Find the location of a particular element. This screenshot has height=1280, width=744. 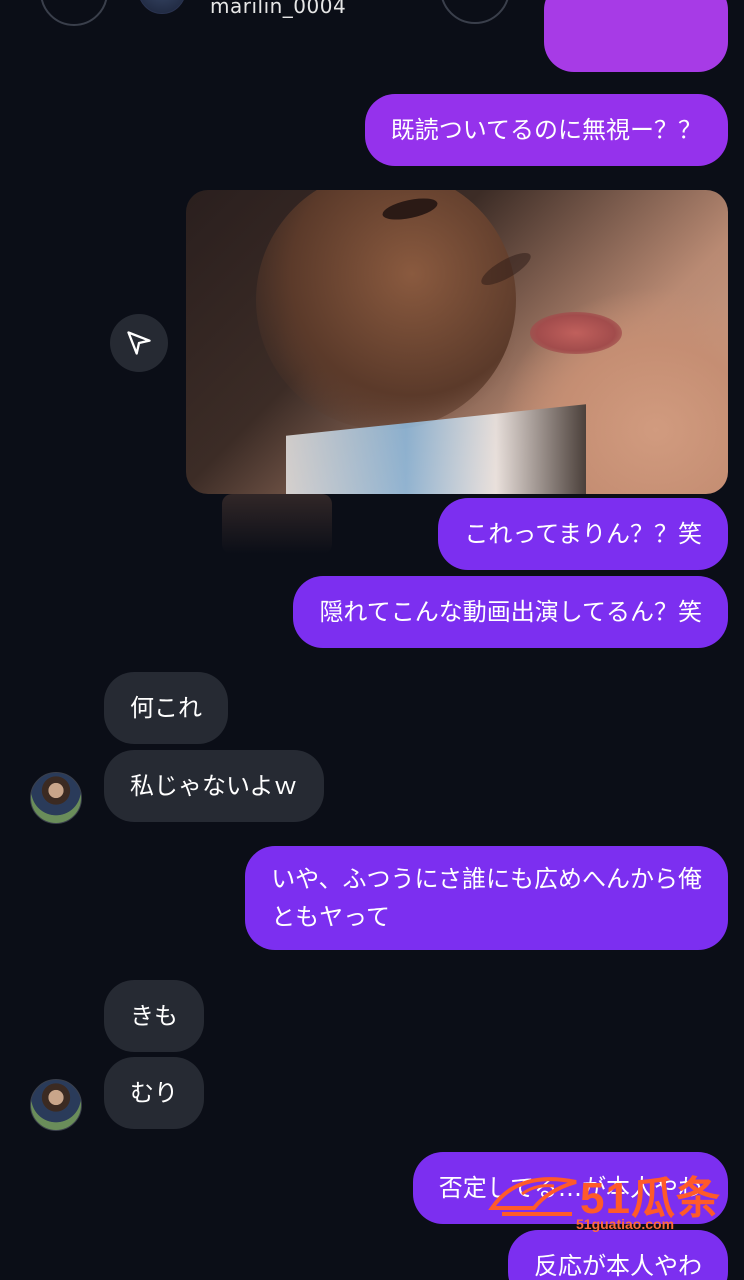

message-incoming: きも is located at coordinates (154, 1016).